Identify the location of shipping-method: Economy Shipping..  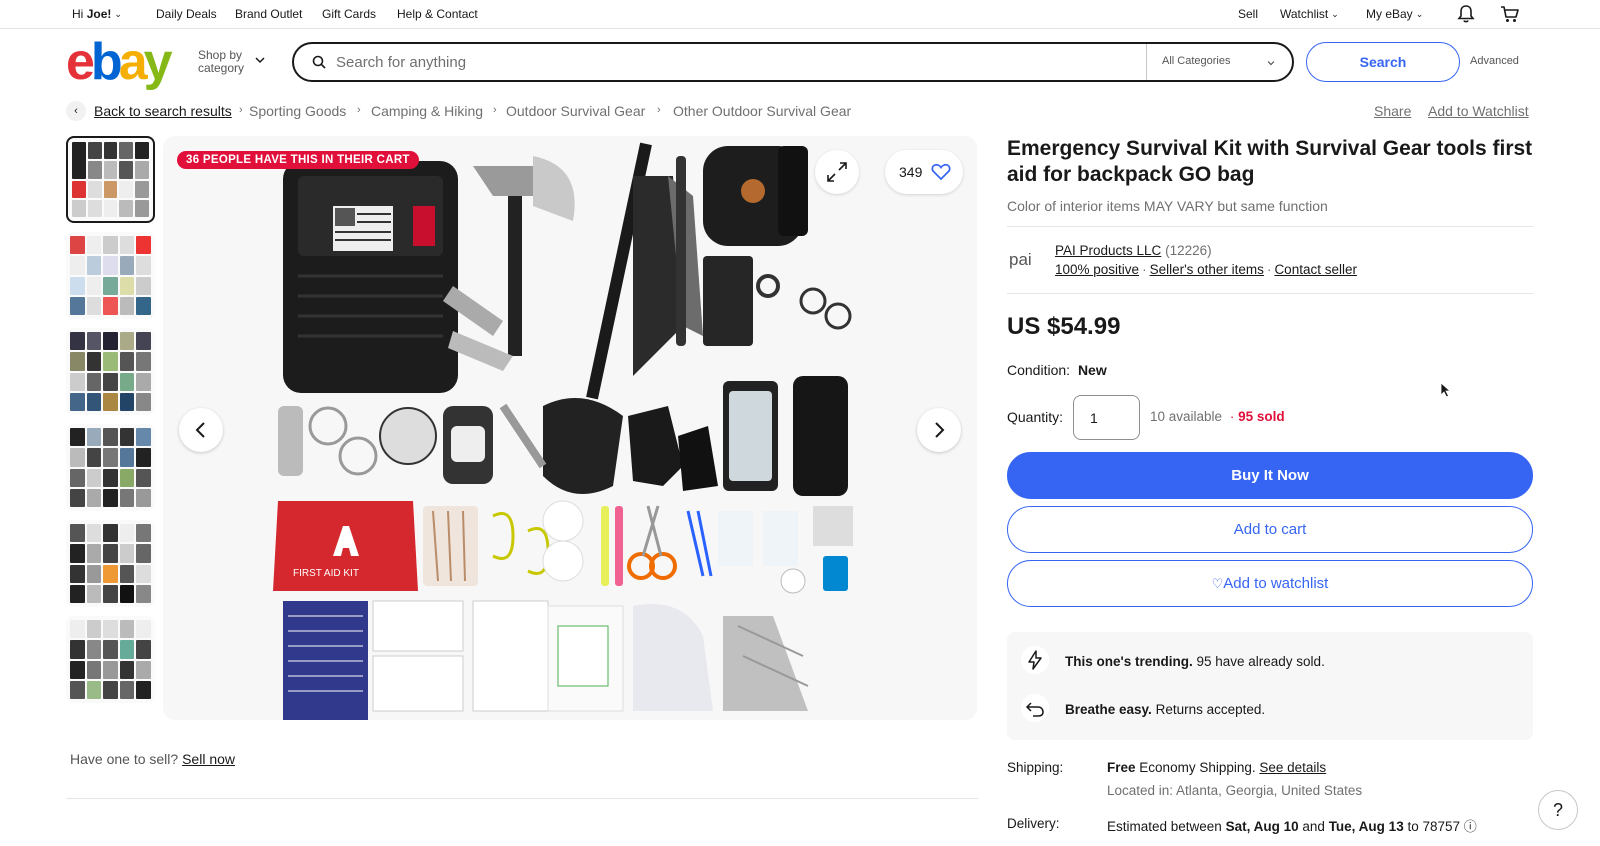
(1197, 767).